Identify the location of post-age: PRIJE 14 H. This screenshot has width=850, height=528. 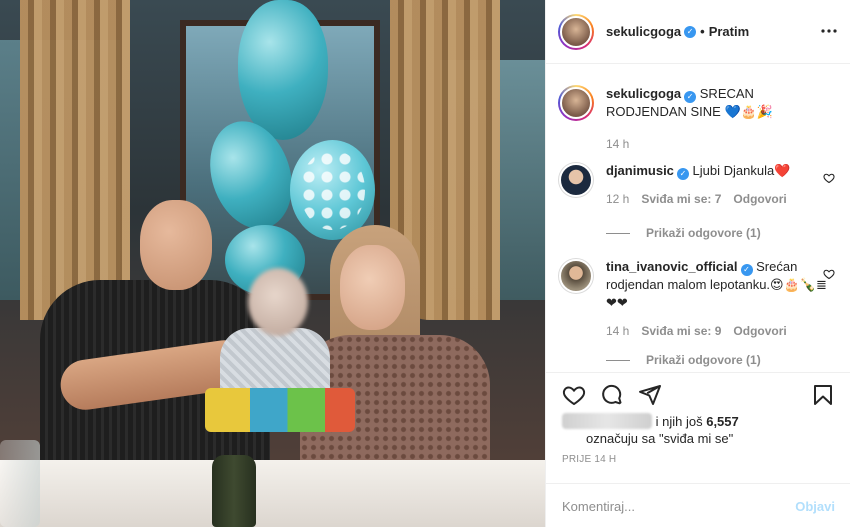
(589, 459).